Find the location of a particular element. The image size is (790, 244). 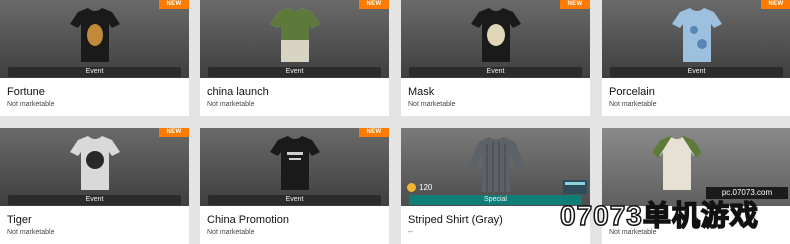

price-value: 120 is located at coordinates (426, 187).